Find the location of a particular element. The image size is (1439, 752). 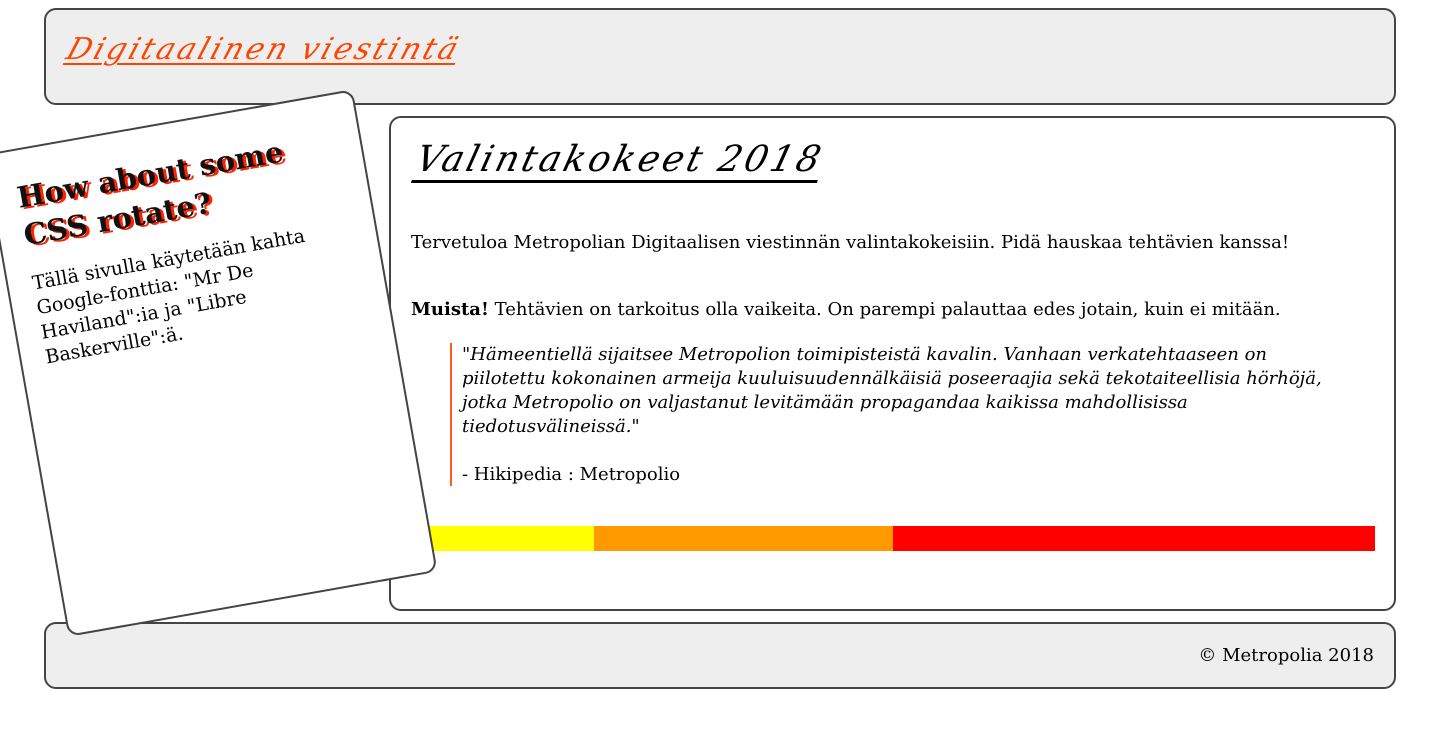

color-bar-yellow is located at coordinates (503, 538).